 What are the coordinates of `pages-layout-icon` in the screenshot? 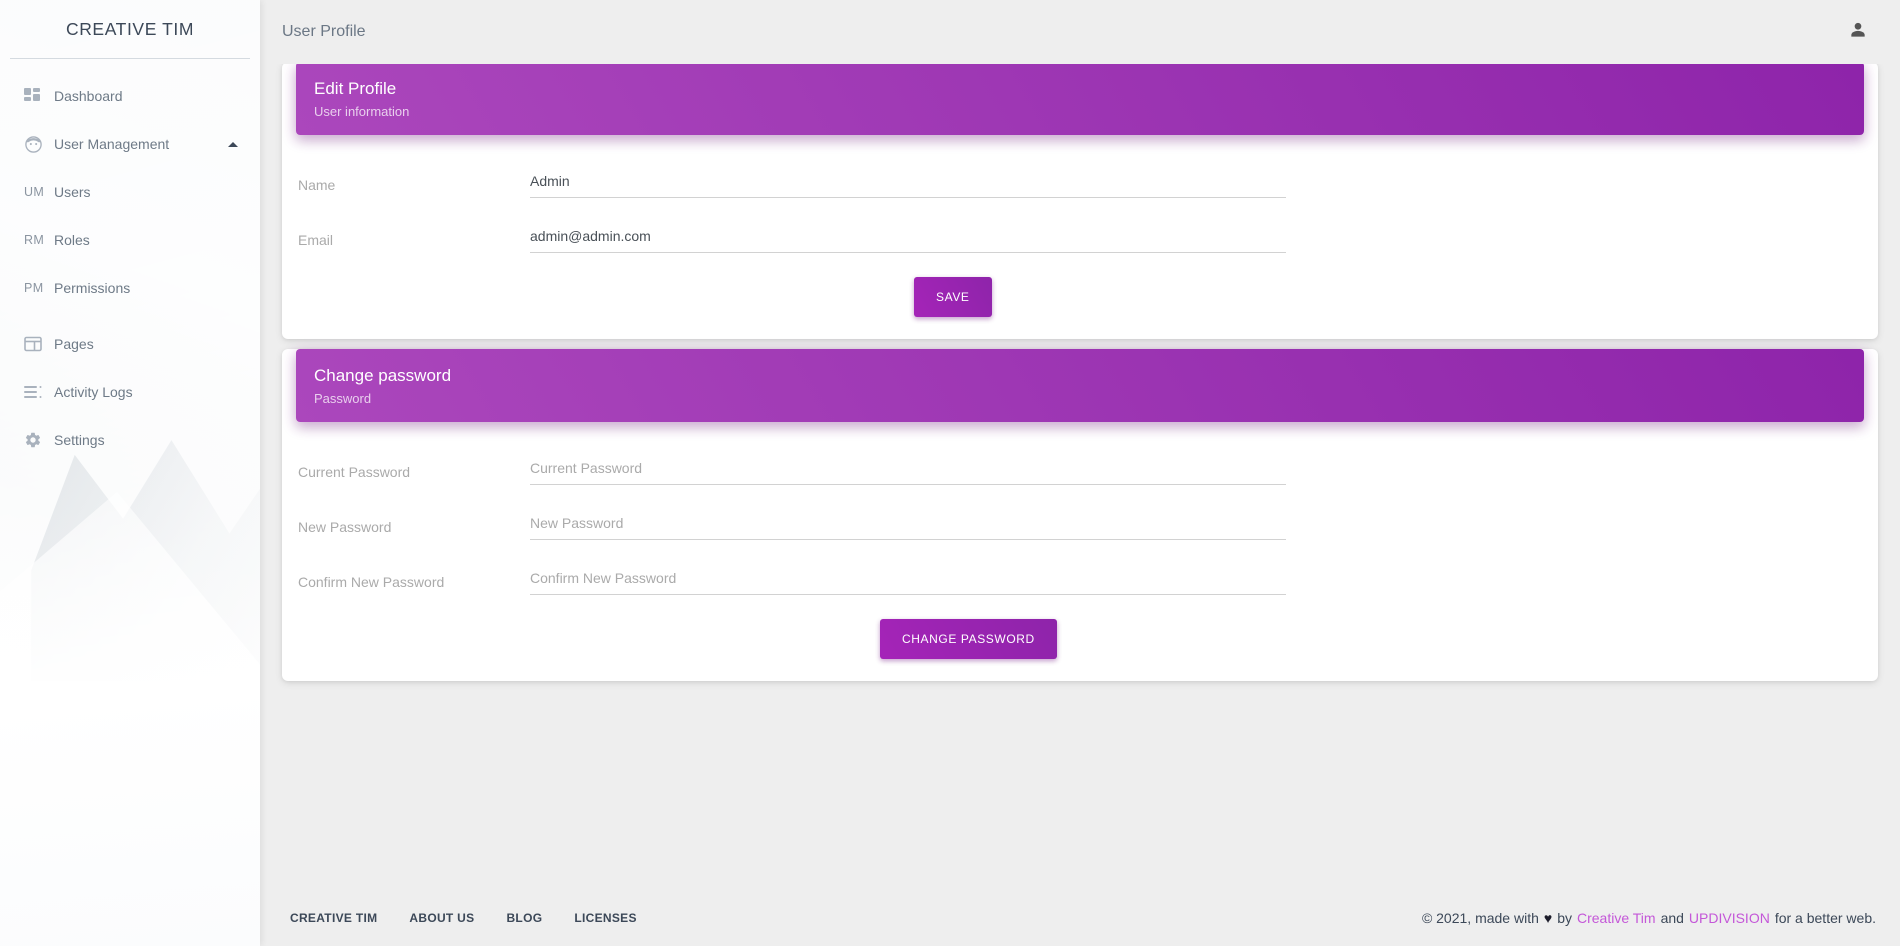 It's located at (39, 344).